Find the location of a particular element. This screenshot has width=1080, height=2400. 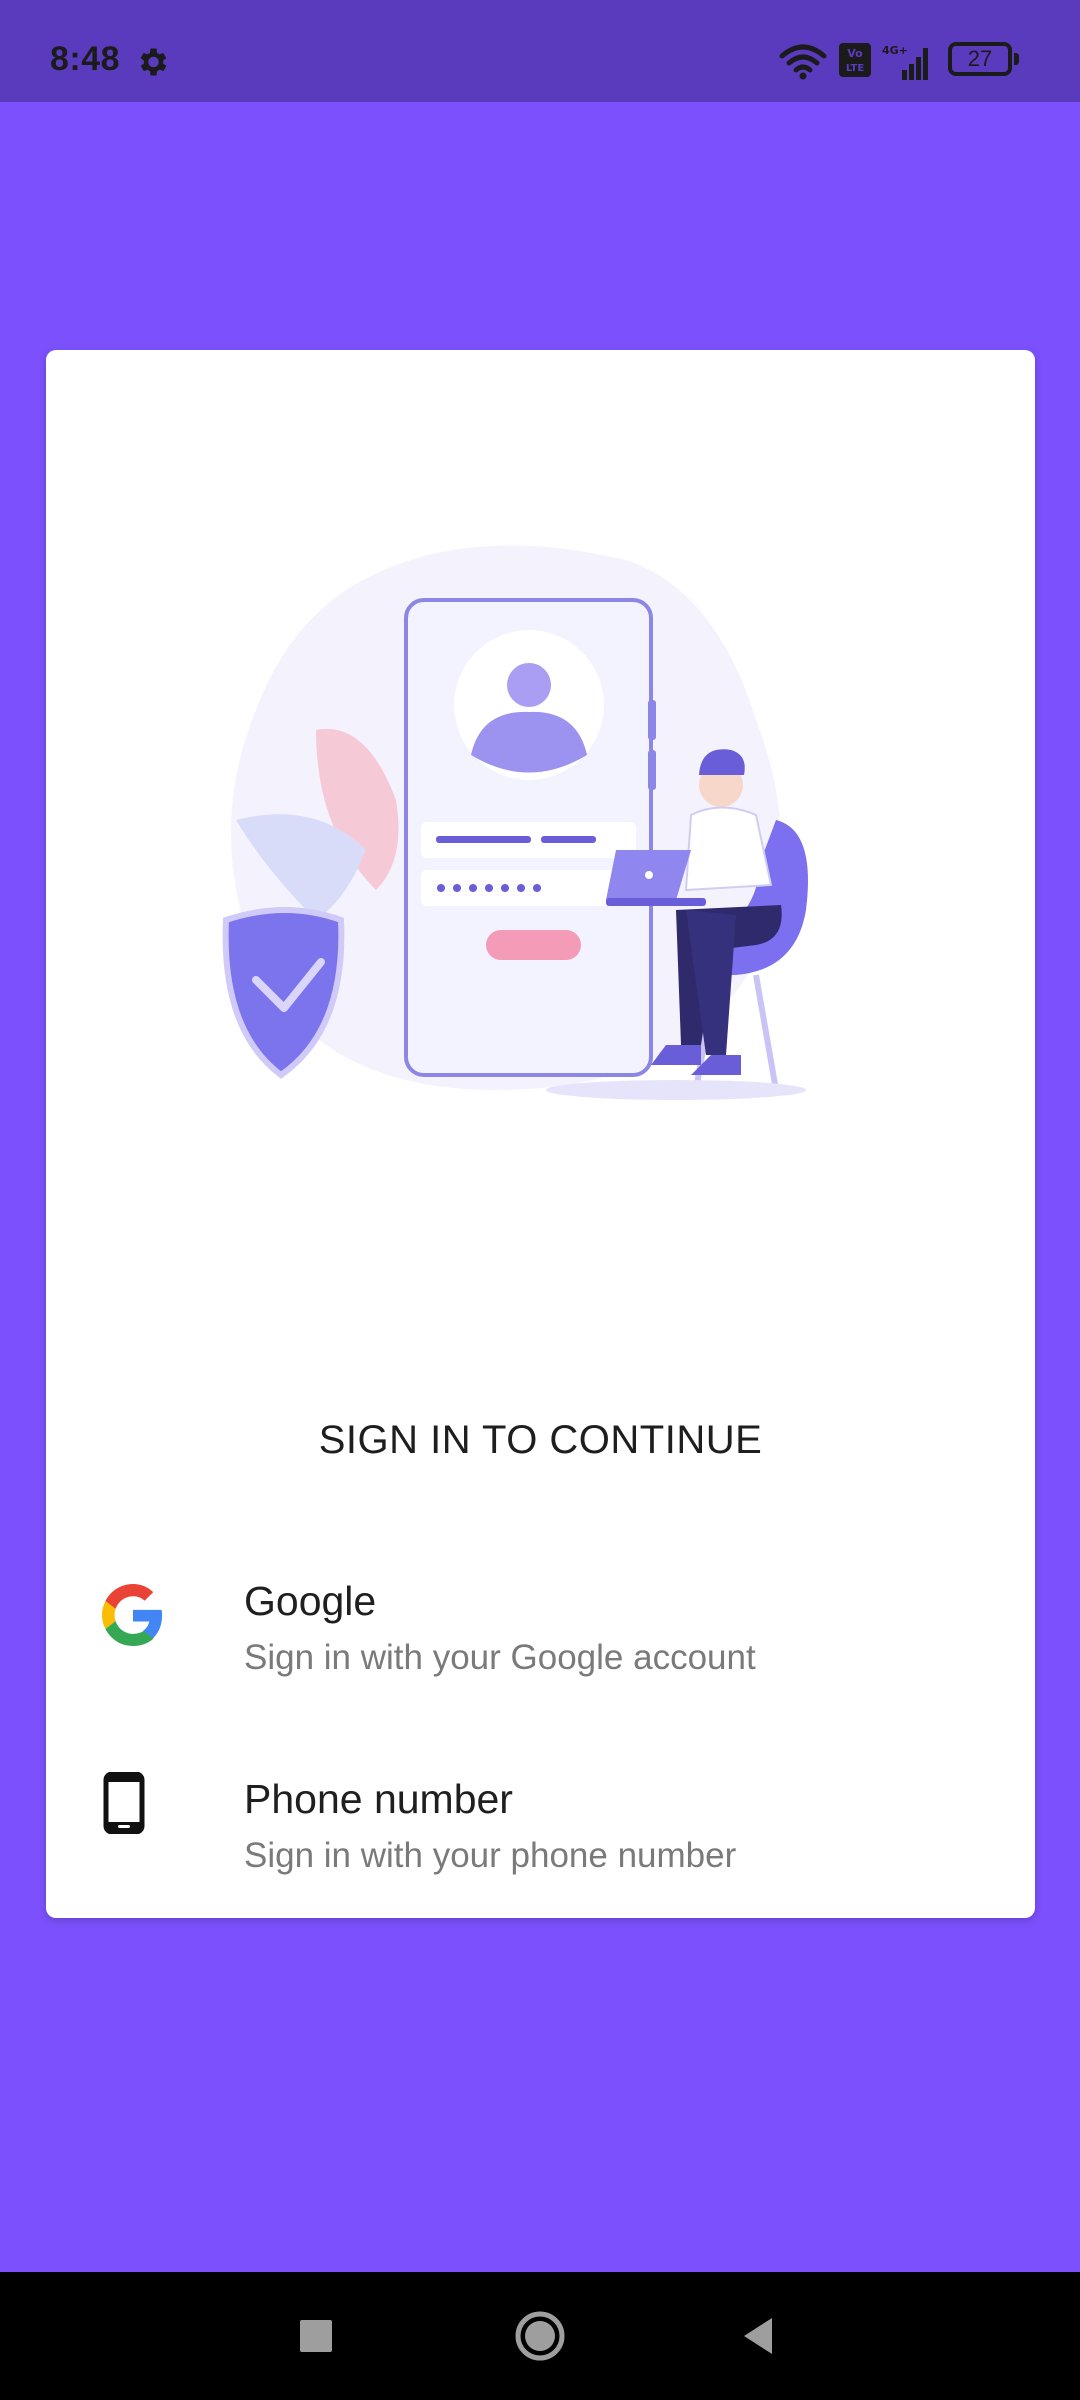

back-triangle-icon is located at coordinates (760, 2336).